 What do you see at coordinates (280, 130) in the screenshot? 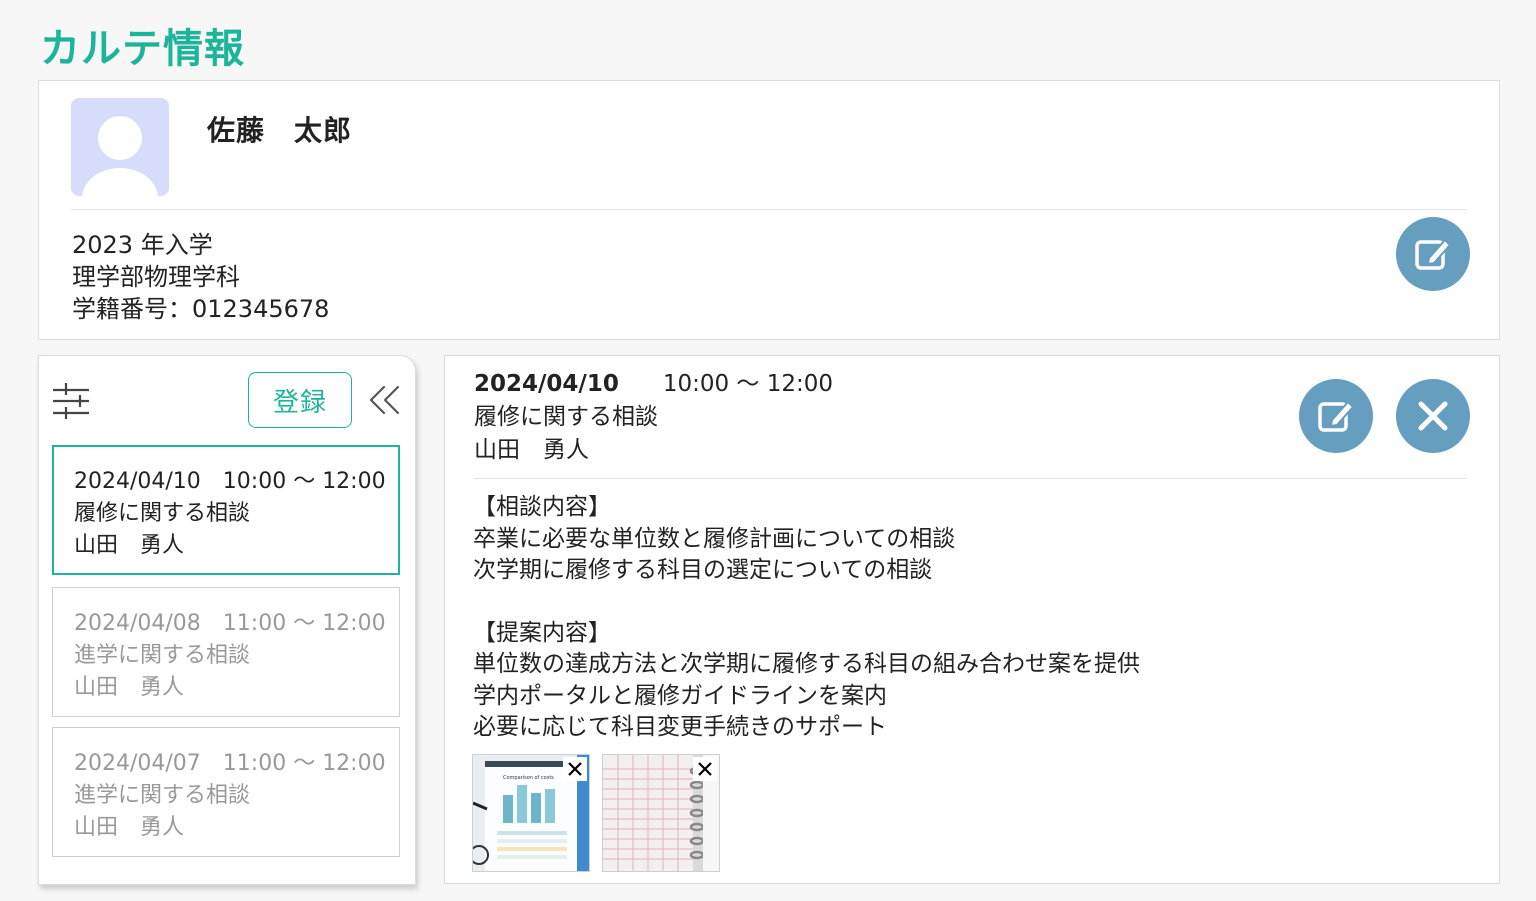
I see `student-name: 佐藤 太郎` at bounding box center [280, 130].